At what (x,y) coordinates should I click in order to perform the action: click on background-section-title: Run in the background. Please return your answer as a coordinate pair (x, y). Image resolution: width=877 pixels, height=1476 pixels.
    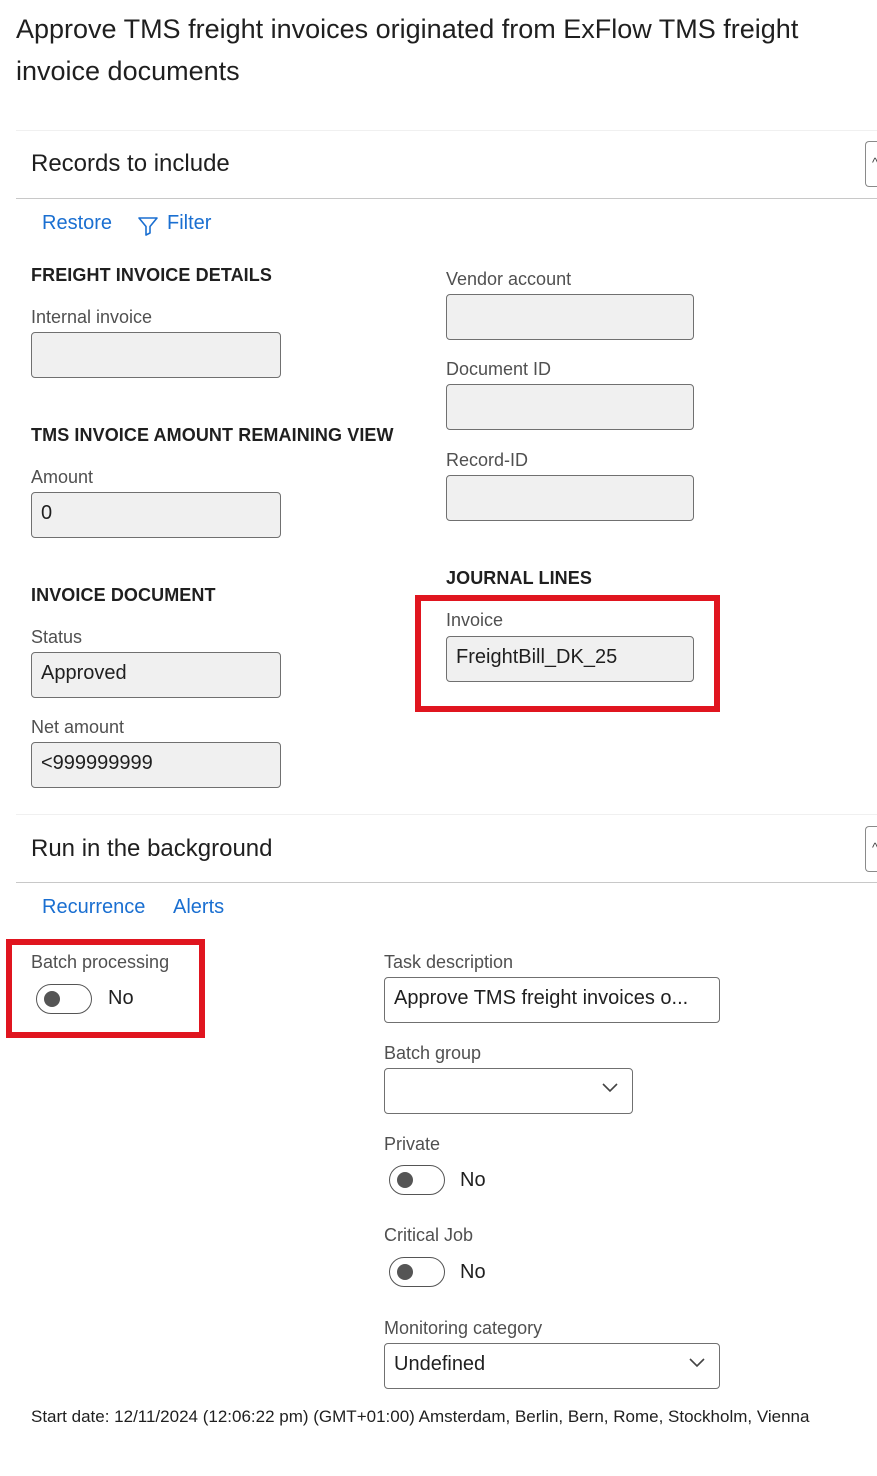
    Looking at the image, I should click on (152, 848).